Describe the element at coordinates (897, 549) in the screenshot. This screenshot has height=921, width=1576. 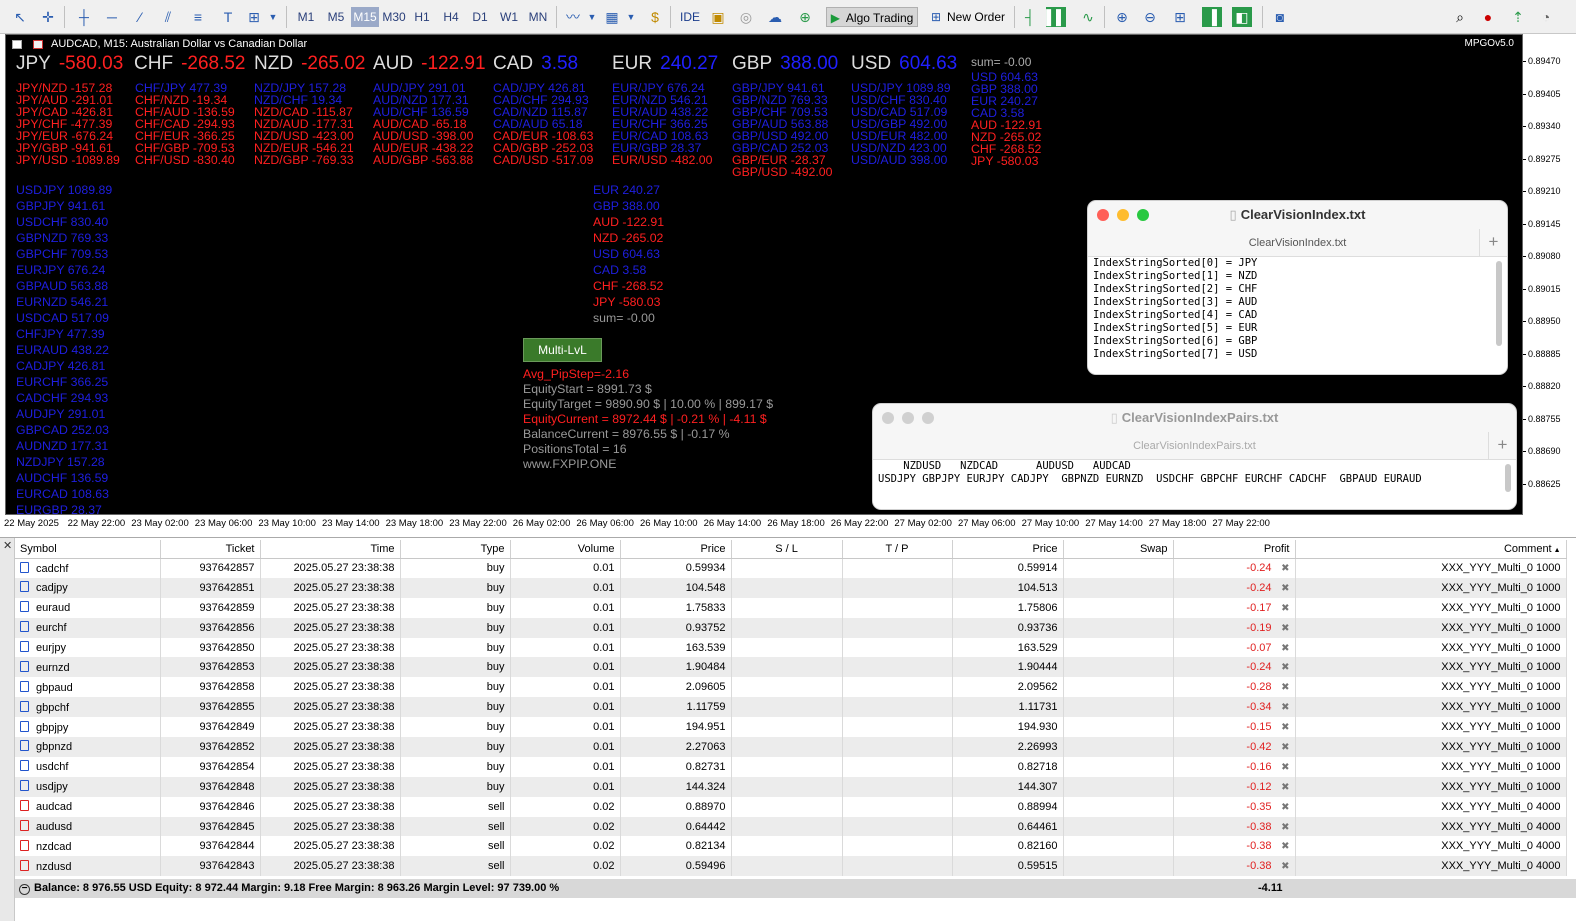
I see `column-header: T / P` at that location.